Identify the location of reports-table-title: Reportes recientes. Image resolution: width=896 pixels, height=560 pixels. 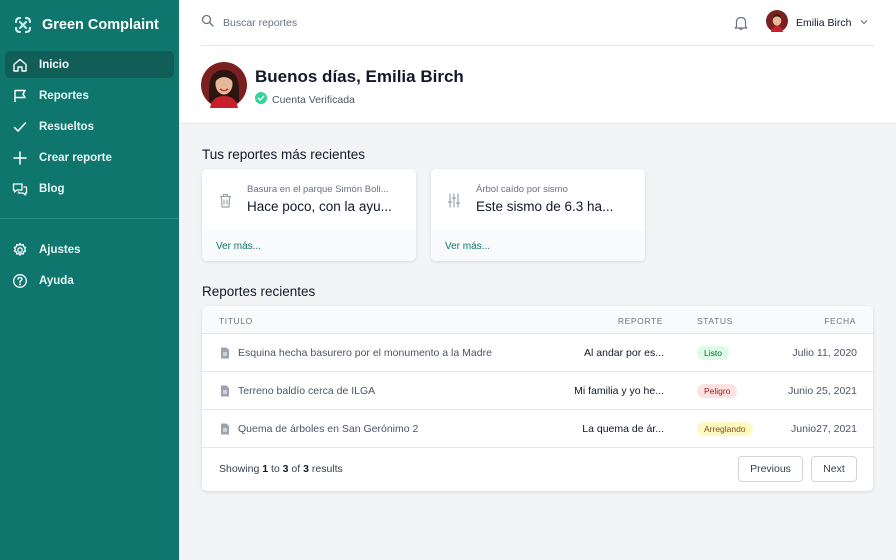
(259, 291).